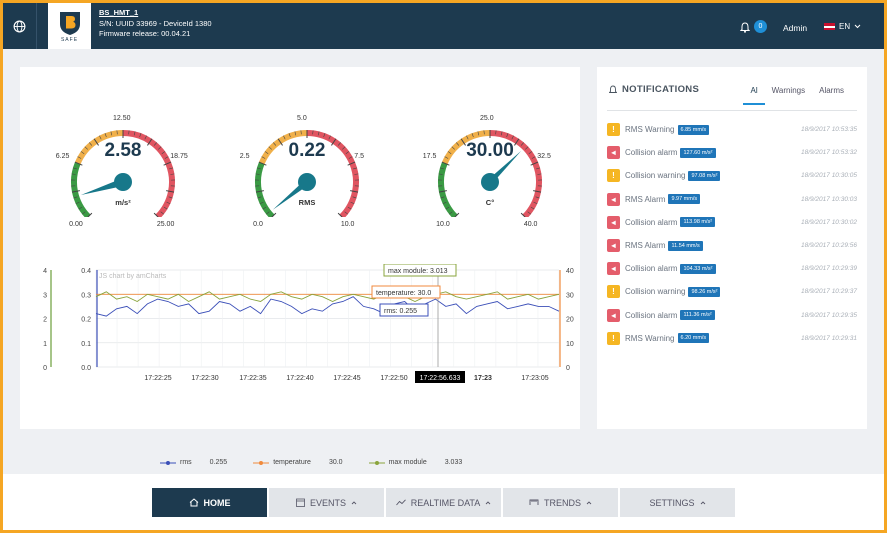  I want to click on tab-all: Al, so click(754, 95).